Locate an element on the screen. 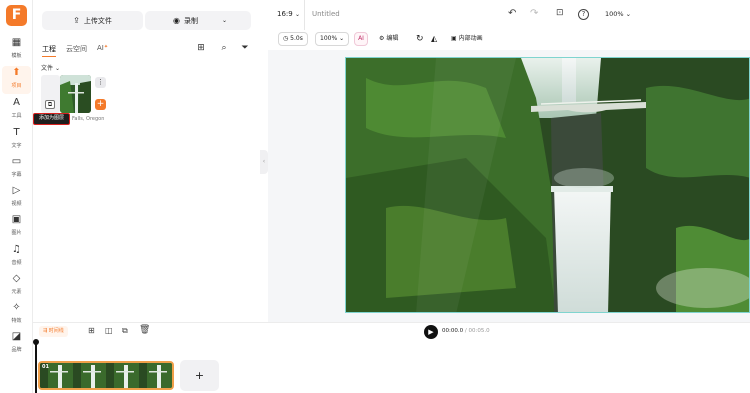 The height and width of the screenshot is (393, 750). sidebar-item-label: 模板 is located at coordinates (16, 56).